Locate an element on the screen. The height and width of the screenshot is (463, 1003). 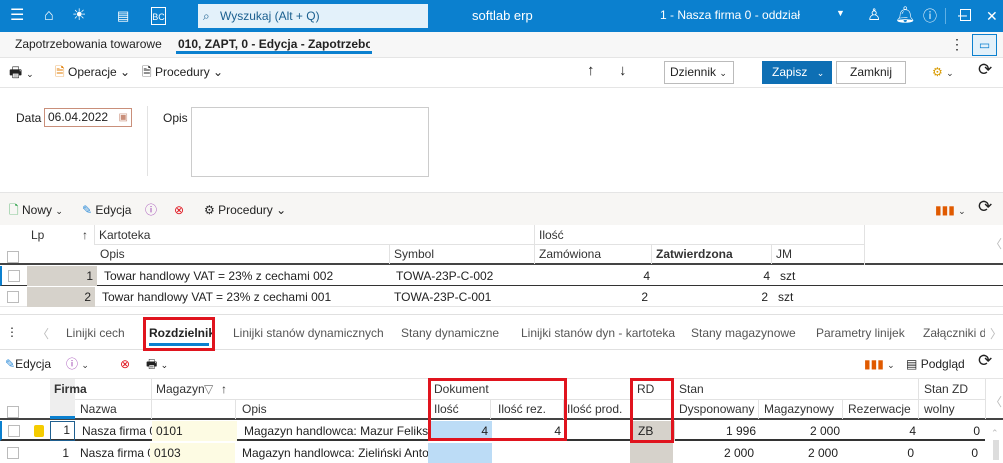
maximize-icon is located at coordinates (965, 15).